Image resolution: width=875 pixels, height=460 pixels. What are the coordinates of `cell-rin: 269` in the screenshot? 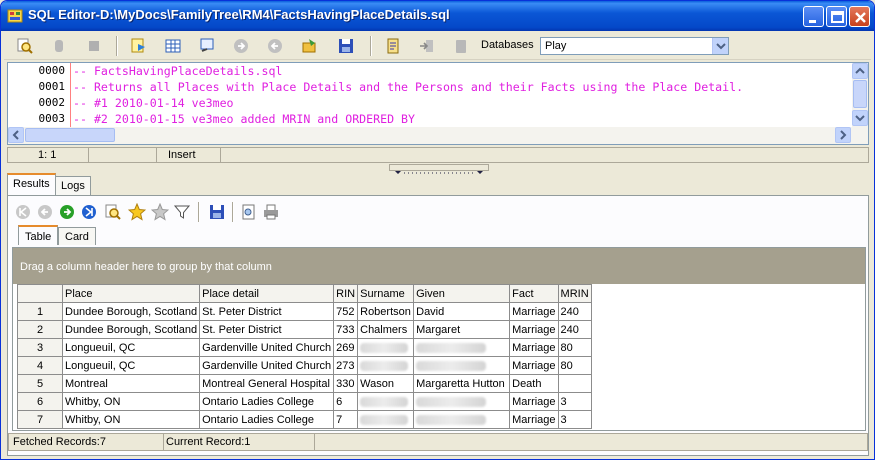 It's located at (346, 347).